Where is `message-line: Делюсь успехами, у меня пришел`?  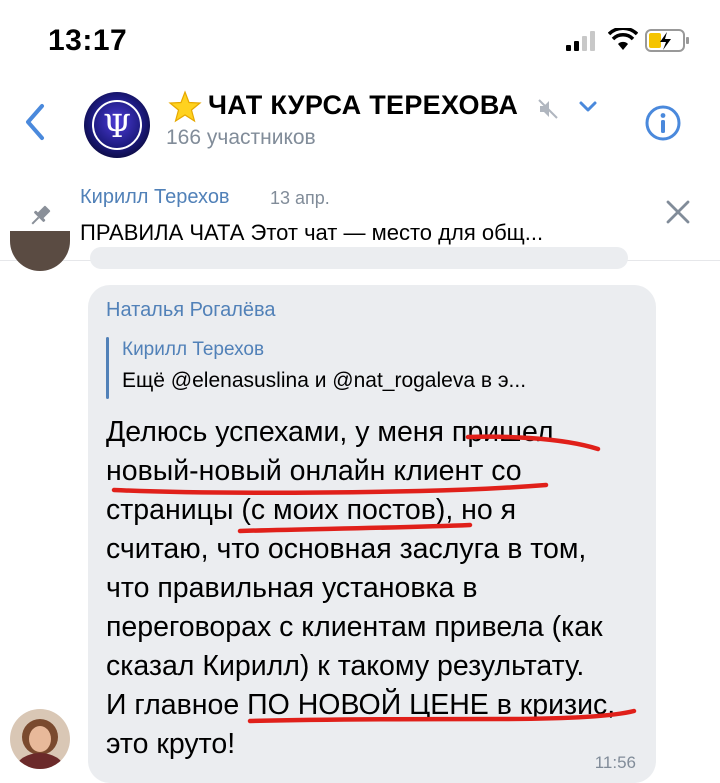
message-line: Делюсь успехами, у меня пришел is located at coordinates (330, 432).